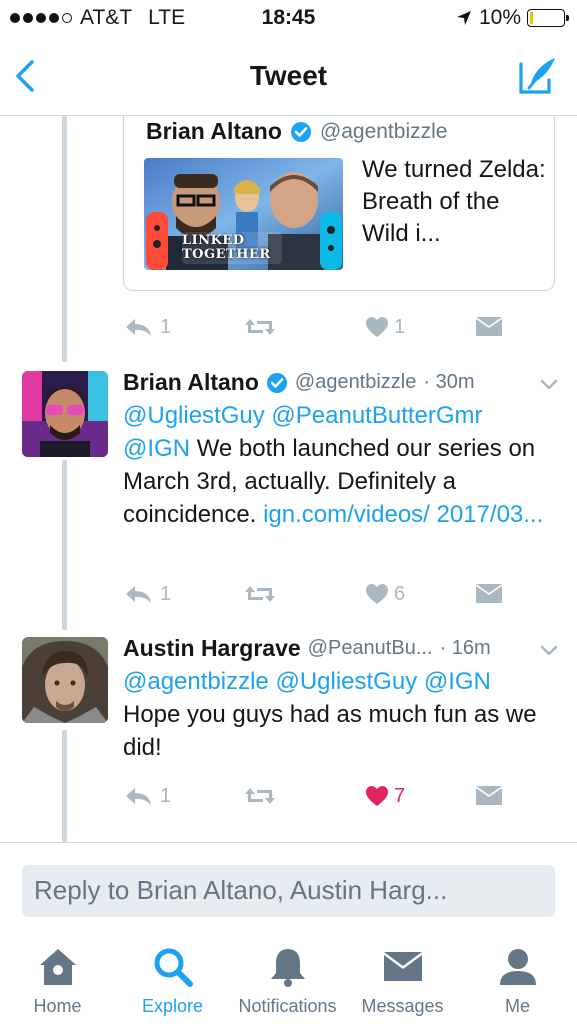  I want to click on like-count: 6, so click(400, 593).